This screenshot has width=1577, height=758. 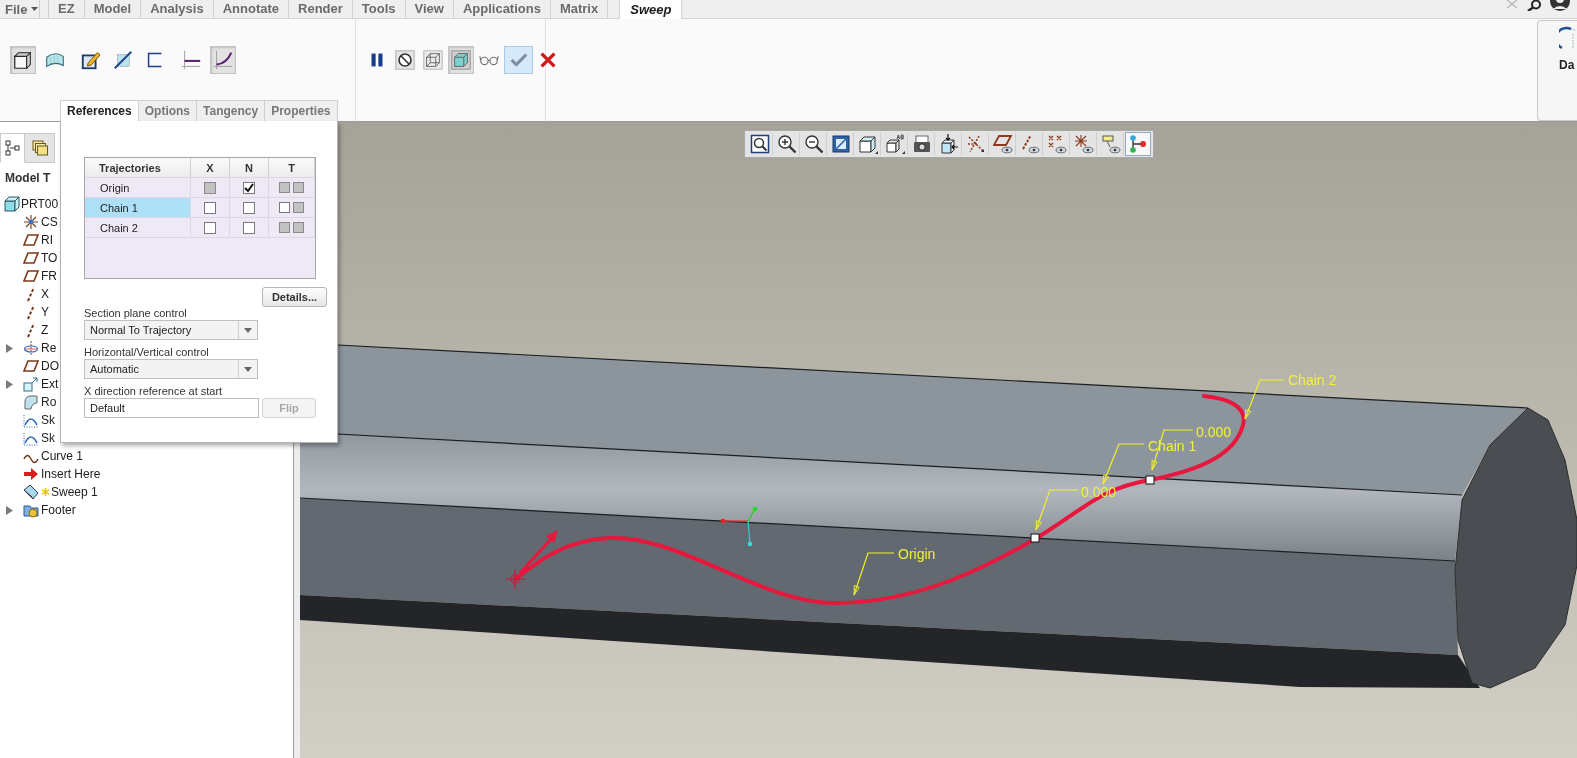 I want to click on column-header: X, so click(x=210, y=167).